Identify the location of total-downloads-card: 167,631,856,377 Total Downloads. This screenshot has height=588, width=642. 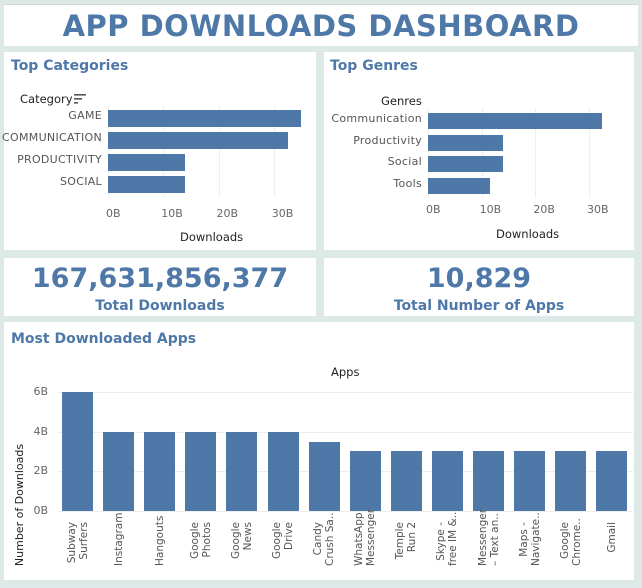
(160, 287).